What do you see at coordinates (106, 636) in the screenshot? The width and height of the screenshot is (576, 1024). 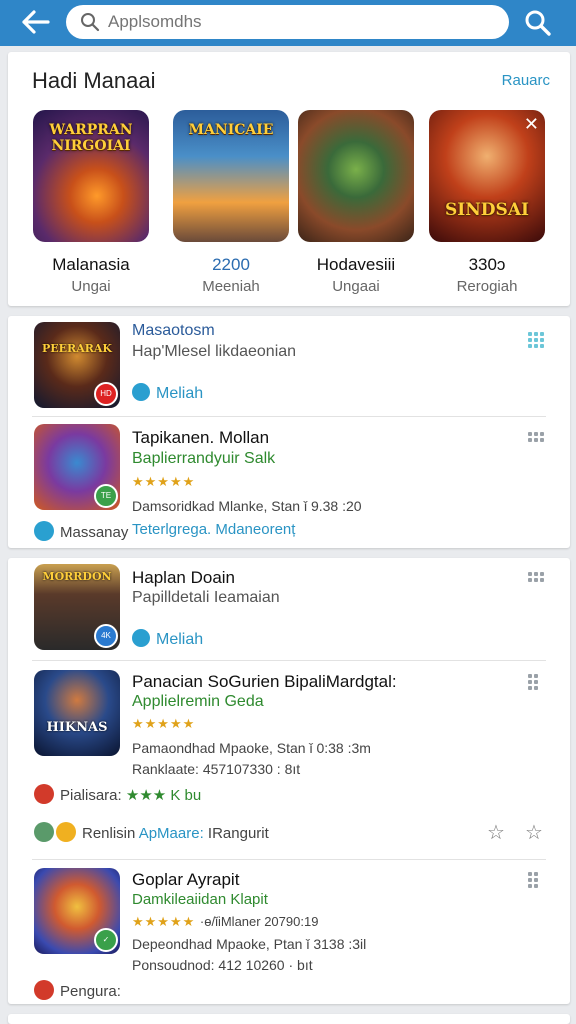 I see `badge-icon: 4K` at bounding box center [106, 636].